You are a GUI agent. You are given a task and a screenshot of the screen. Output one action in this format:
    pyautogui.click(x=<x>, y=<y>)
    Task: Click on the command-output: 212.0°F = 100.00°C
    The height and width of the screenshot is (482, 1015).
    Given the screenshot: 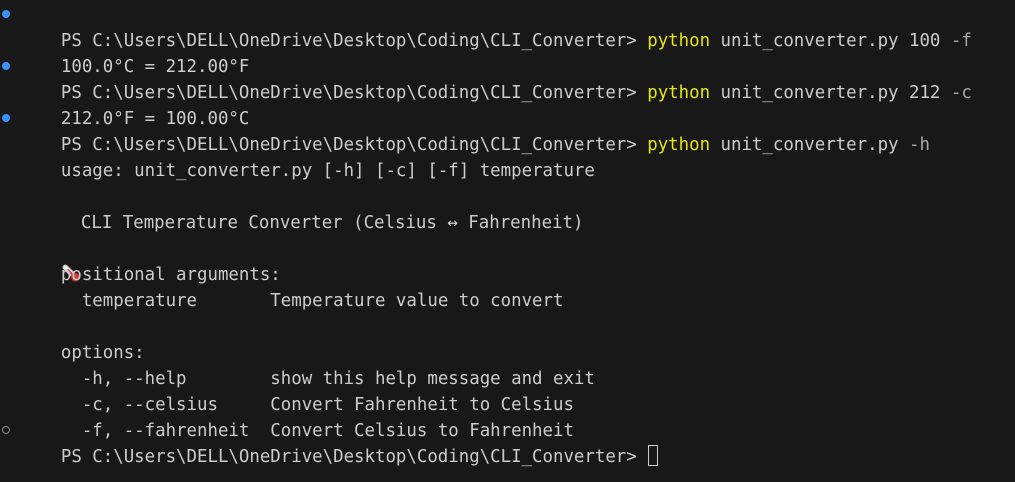 What is the action you would take?
    pyautogui.click(x=517, y=104)
    